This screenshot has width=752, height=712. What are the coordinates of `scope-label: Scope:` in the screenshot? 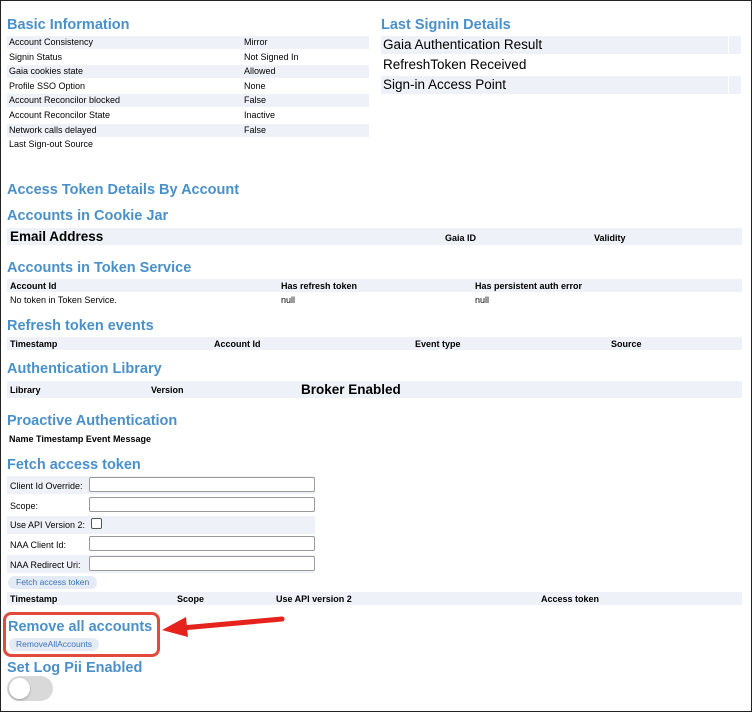 It's located at (24, 506).